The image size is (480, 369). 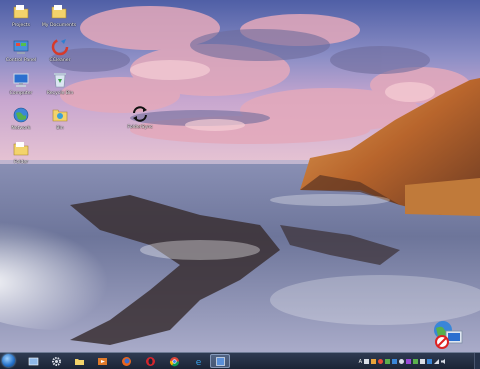 What do you see at coordinates (21, 162) in the screenshot?
I see `desktop-icon-label: Folder` at bounding box center [21, 162].